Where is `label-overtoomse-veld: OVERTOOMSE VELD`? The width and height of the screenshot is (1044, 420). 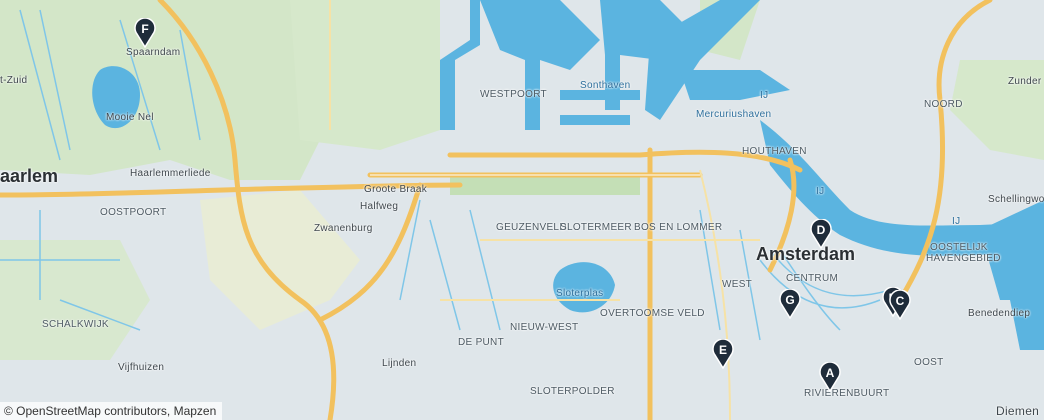 label-overtoomse-veld: OVERTOOMSE VELD is located at coordinates (652, 313).